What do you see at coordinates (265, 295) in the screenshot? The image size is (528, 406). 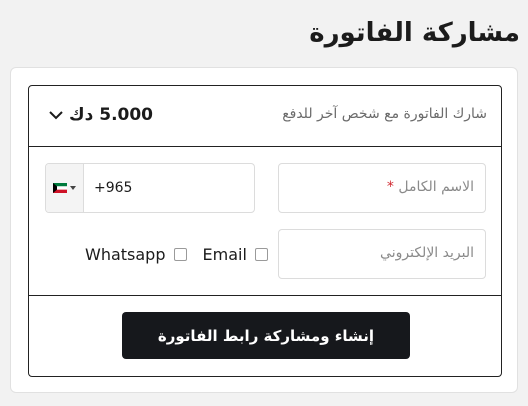 I see `divider` at bounding box center [265, 295].